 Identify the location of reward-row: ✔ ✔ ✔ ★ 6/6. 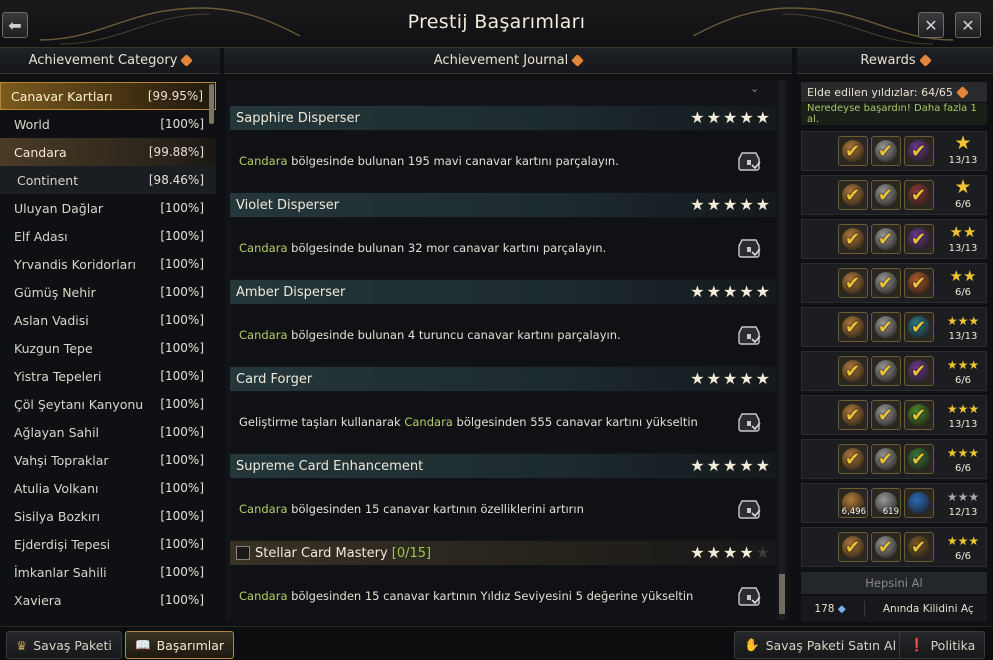
(894, 195).